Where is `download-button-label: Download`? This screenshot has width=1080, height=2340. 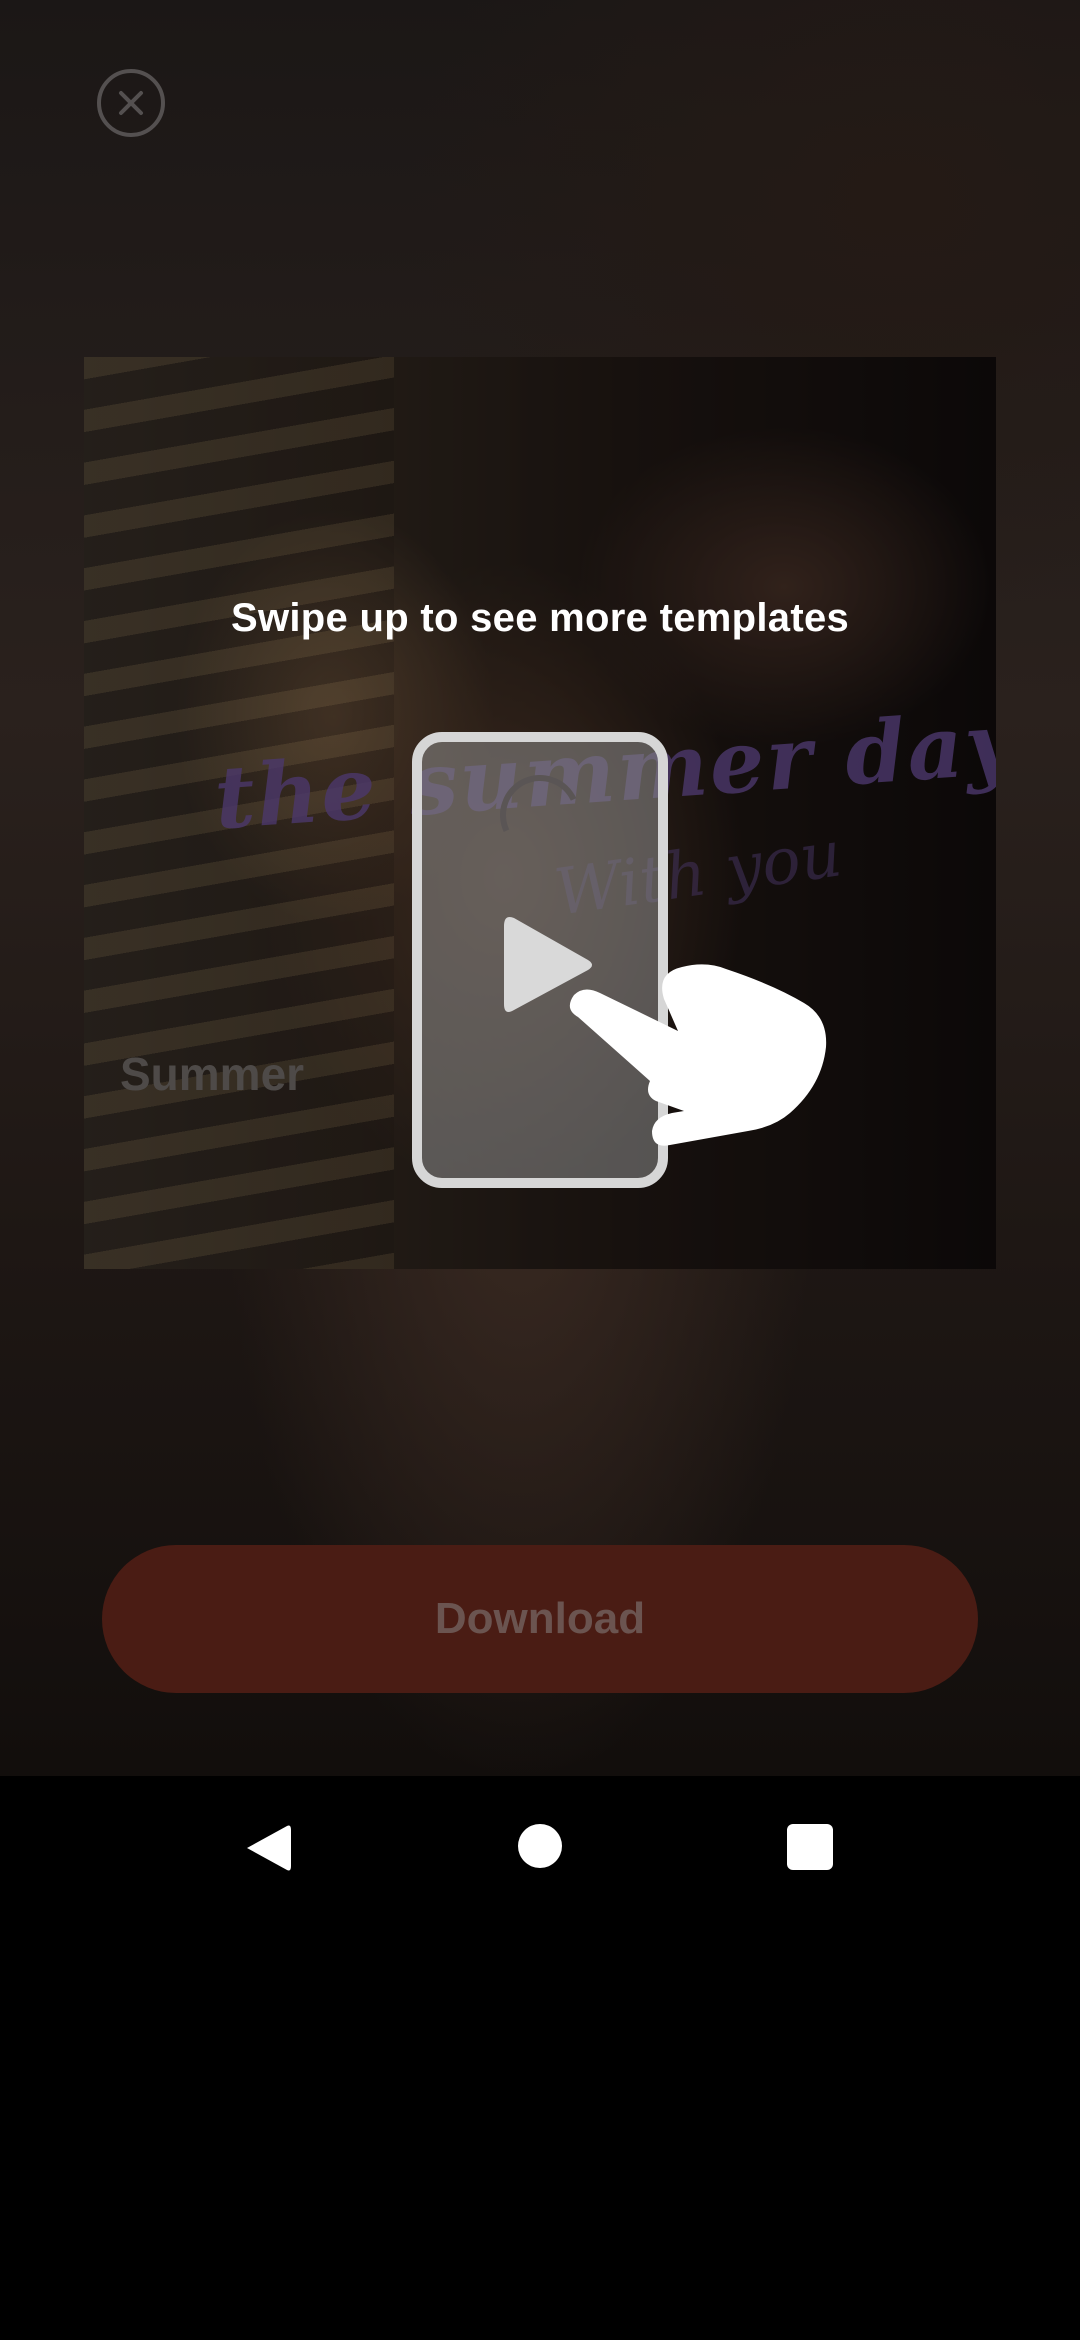
download-button-label: Download is located at coordinates (540, 1618).